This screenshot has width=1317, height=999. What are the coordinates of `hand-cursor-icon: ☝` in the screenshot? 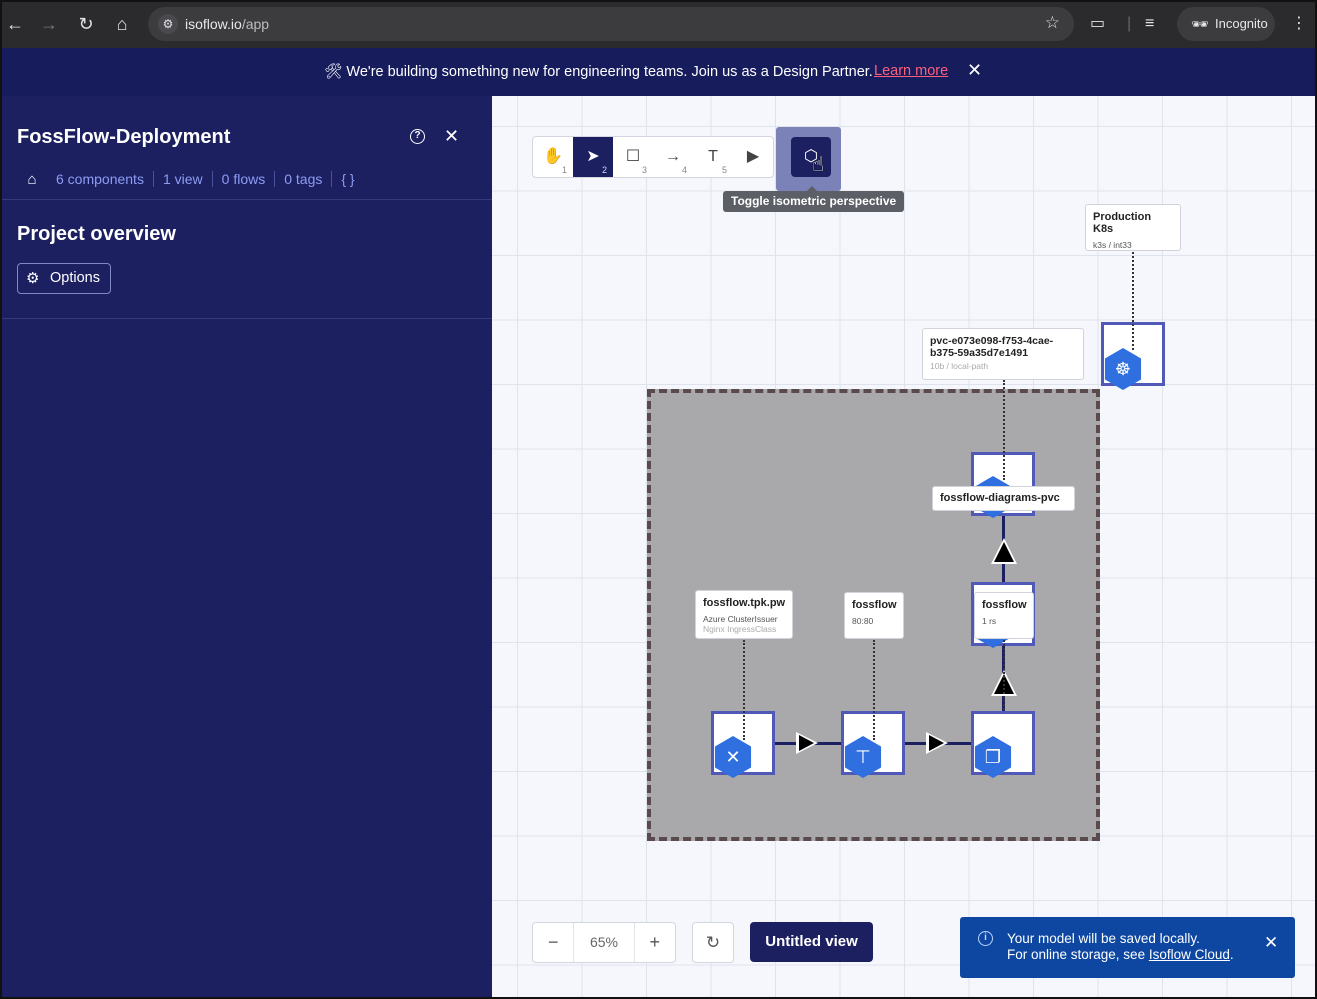 It's located at (818, 165).